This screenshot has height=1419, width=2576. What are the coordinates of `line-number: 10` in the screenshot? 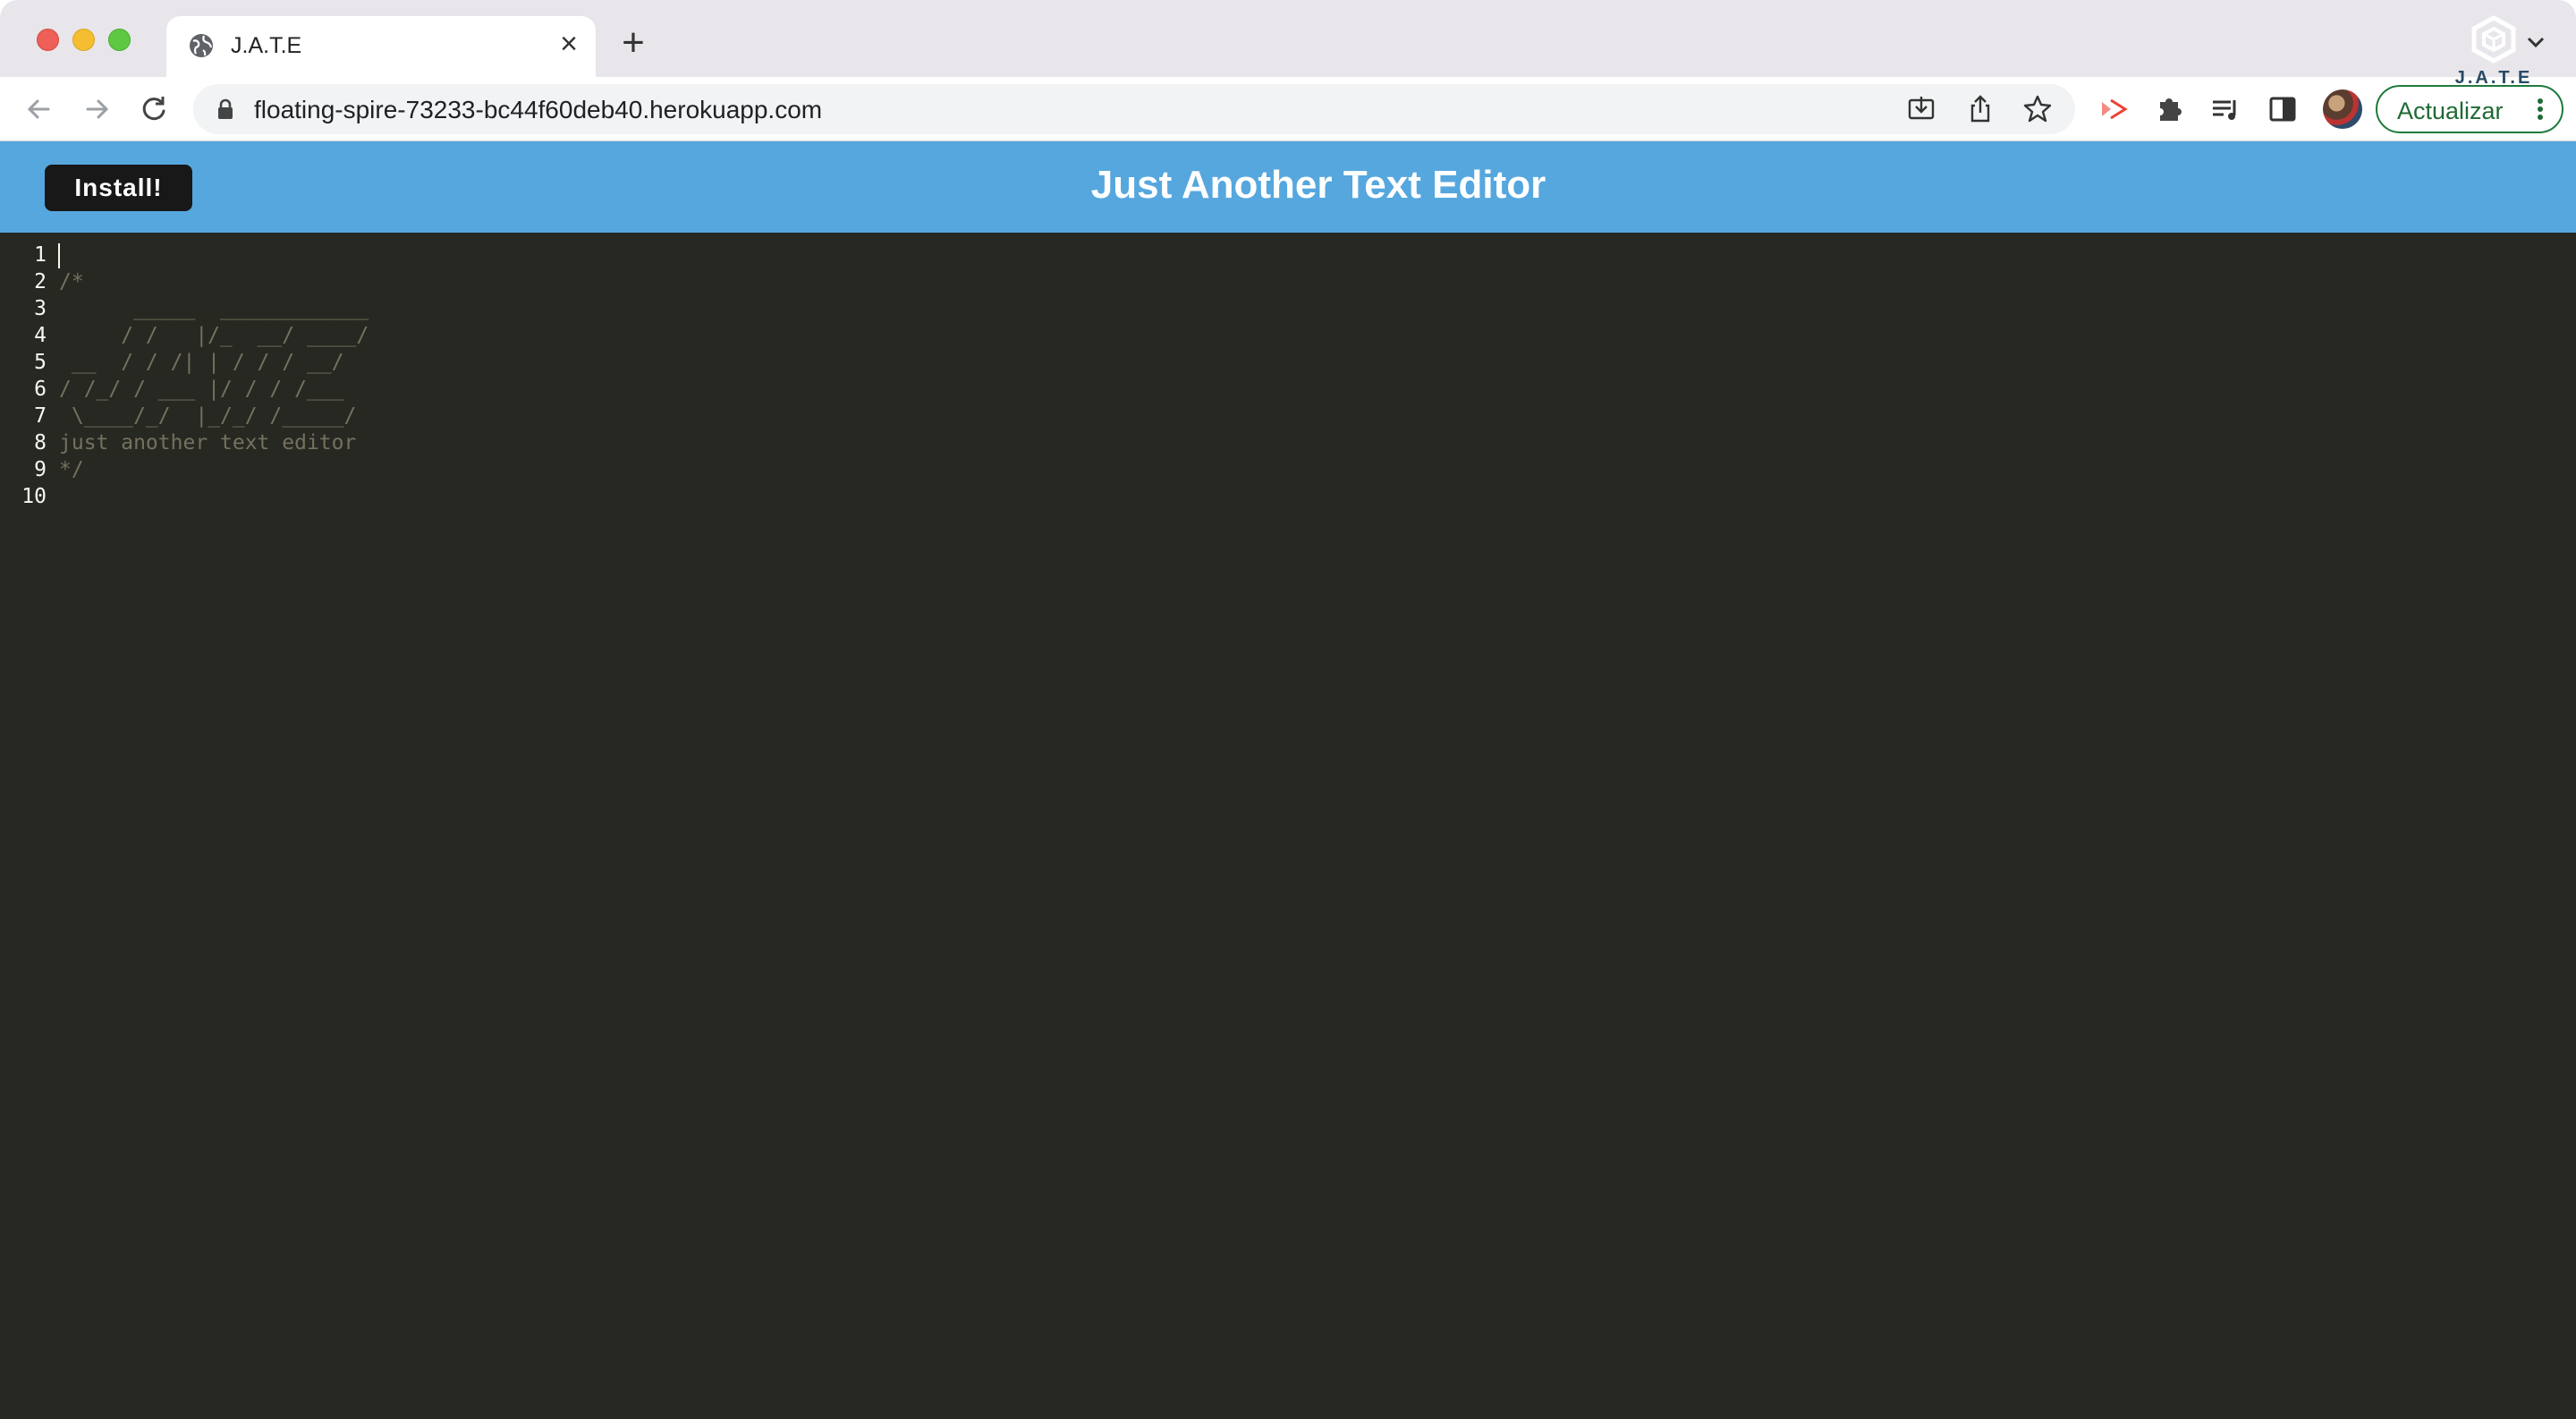 It's located at (34, 496).